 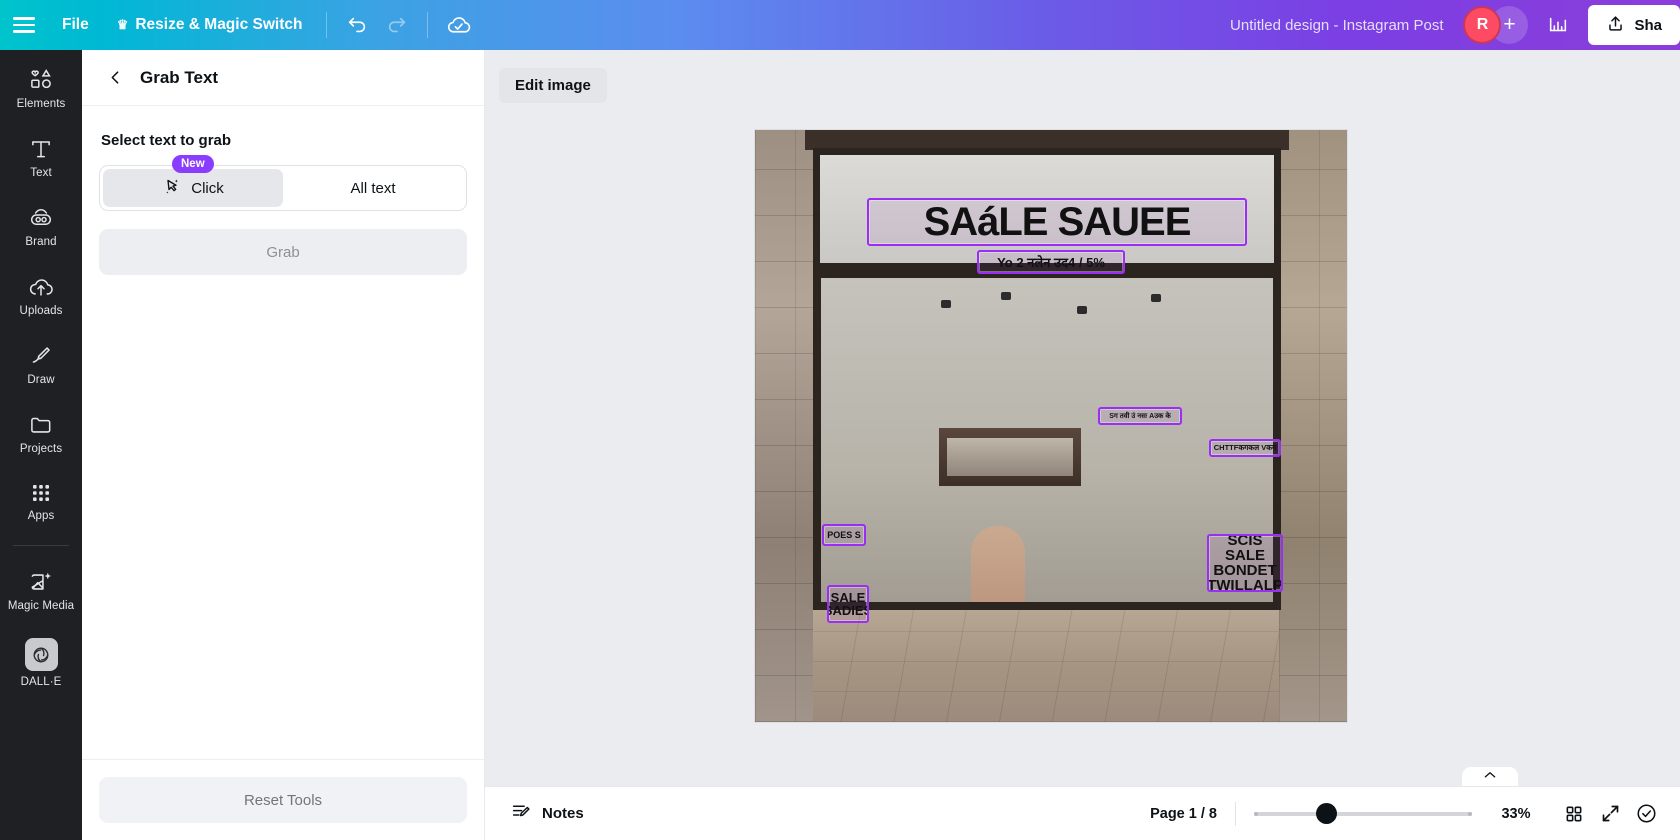 I want to click on detected-text-box: Yo 2 नलेन उद4 / 5%, so click(x=1051, y=262).